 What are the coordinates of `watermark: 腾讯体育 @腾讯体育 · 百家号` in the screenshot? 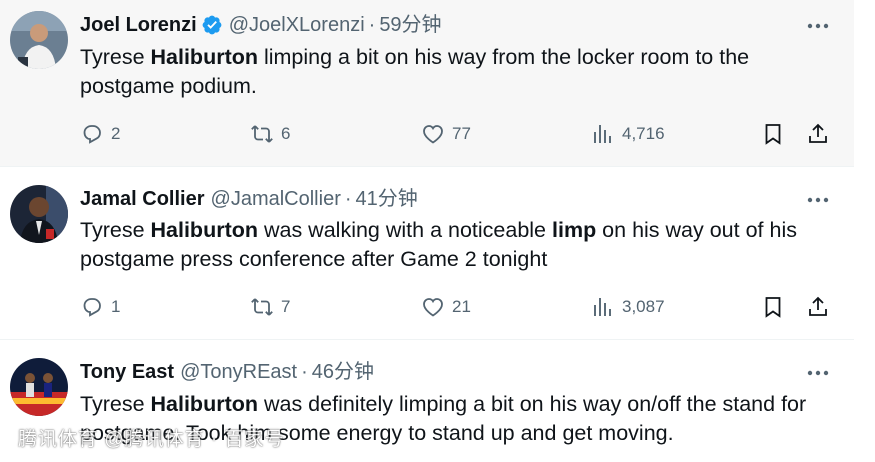 It's located at (151, 439).